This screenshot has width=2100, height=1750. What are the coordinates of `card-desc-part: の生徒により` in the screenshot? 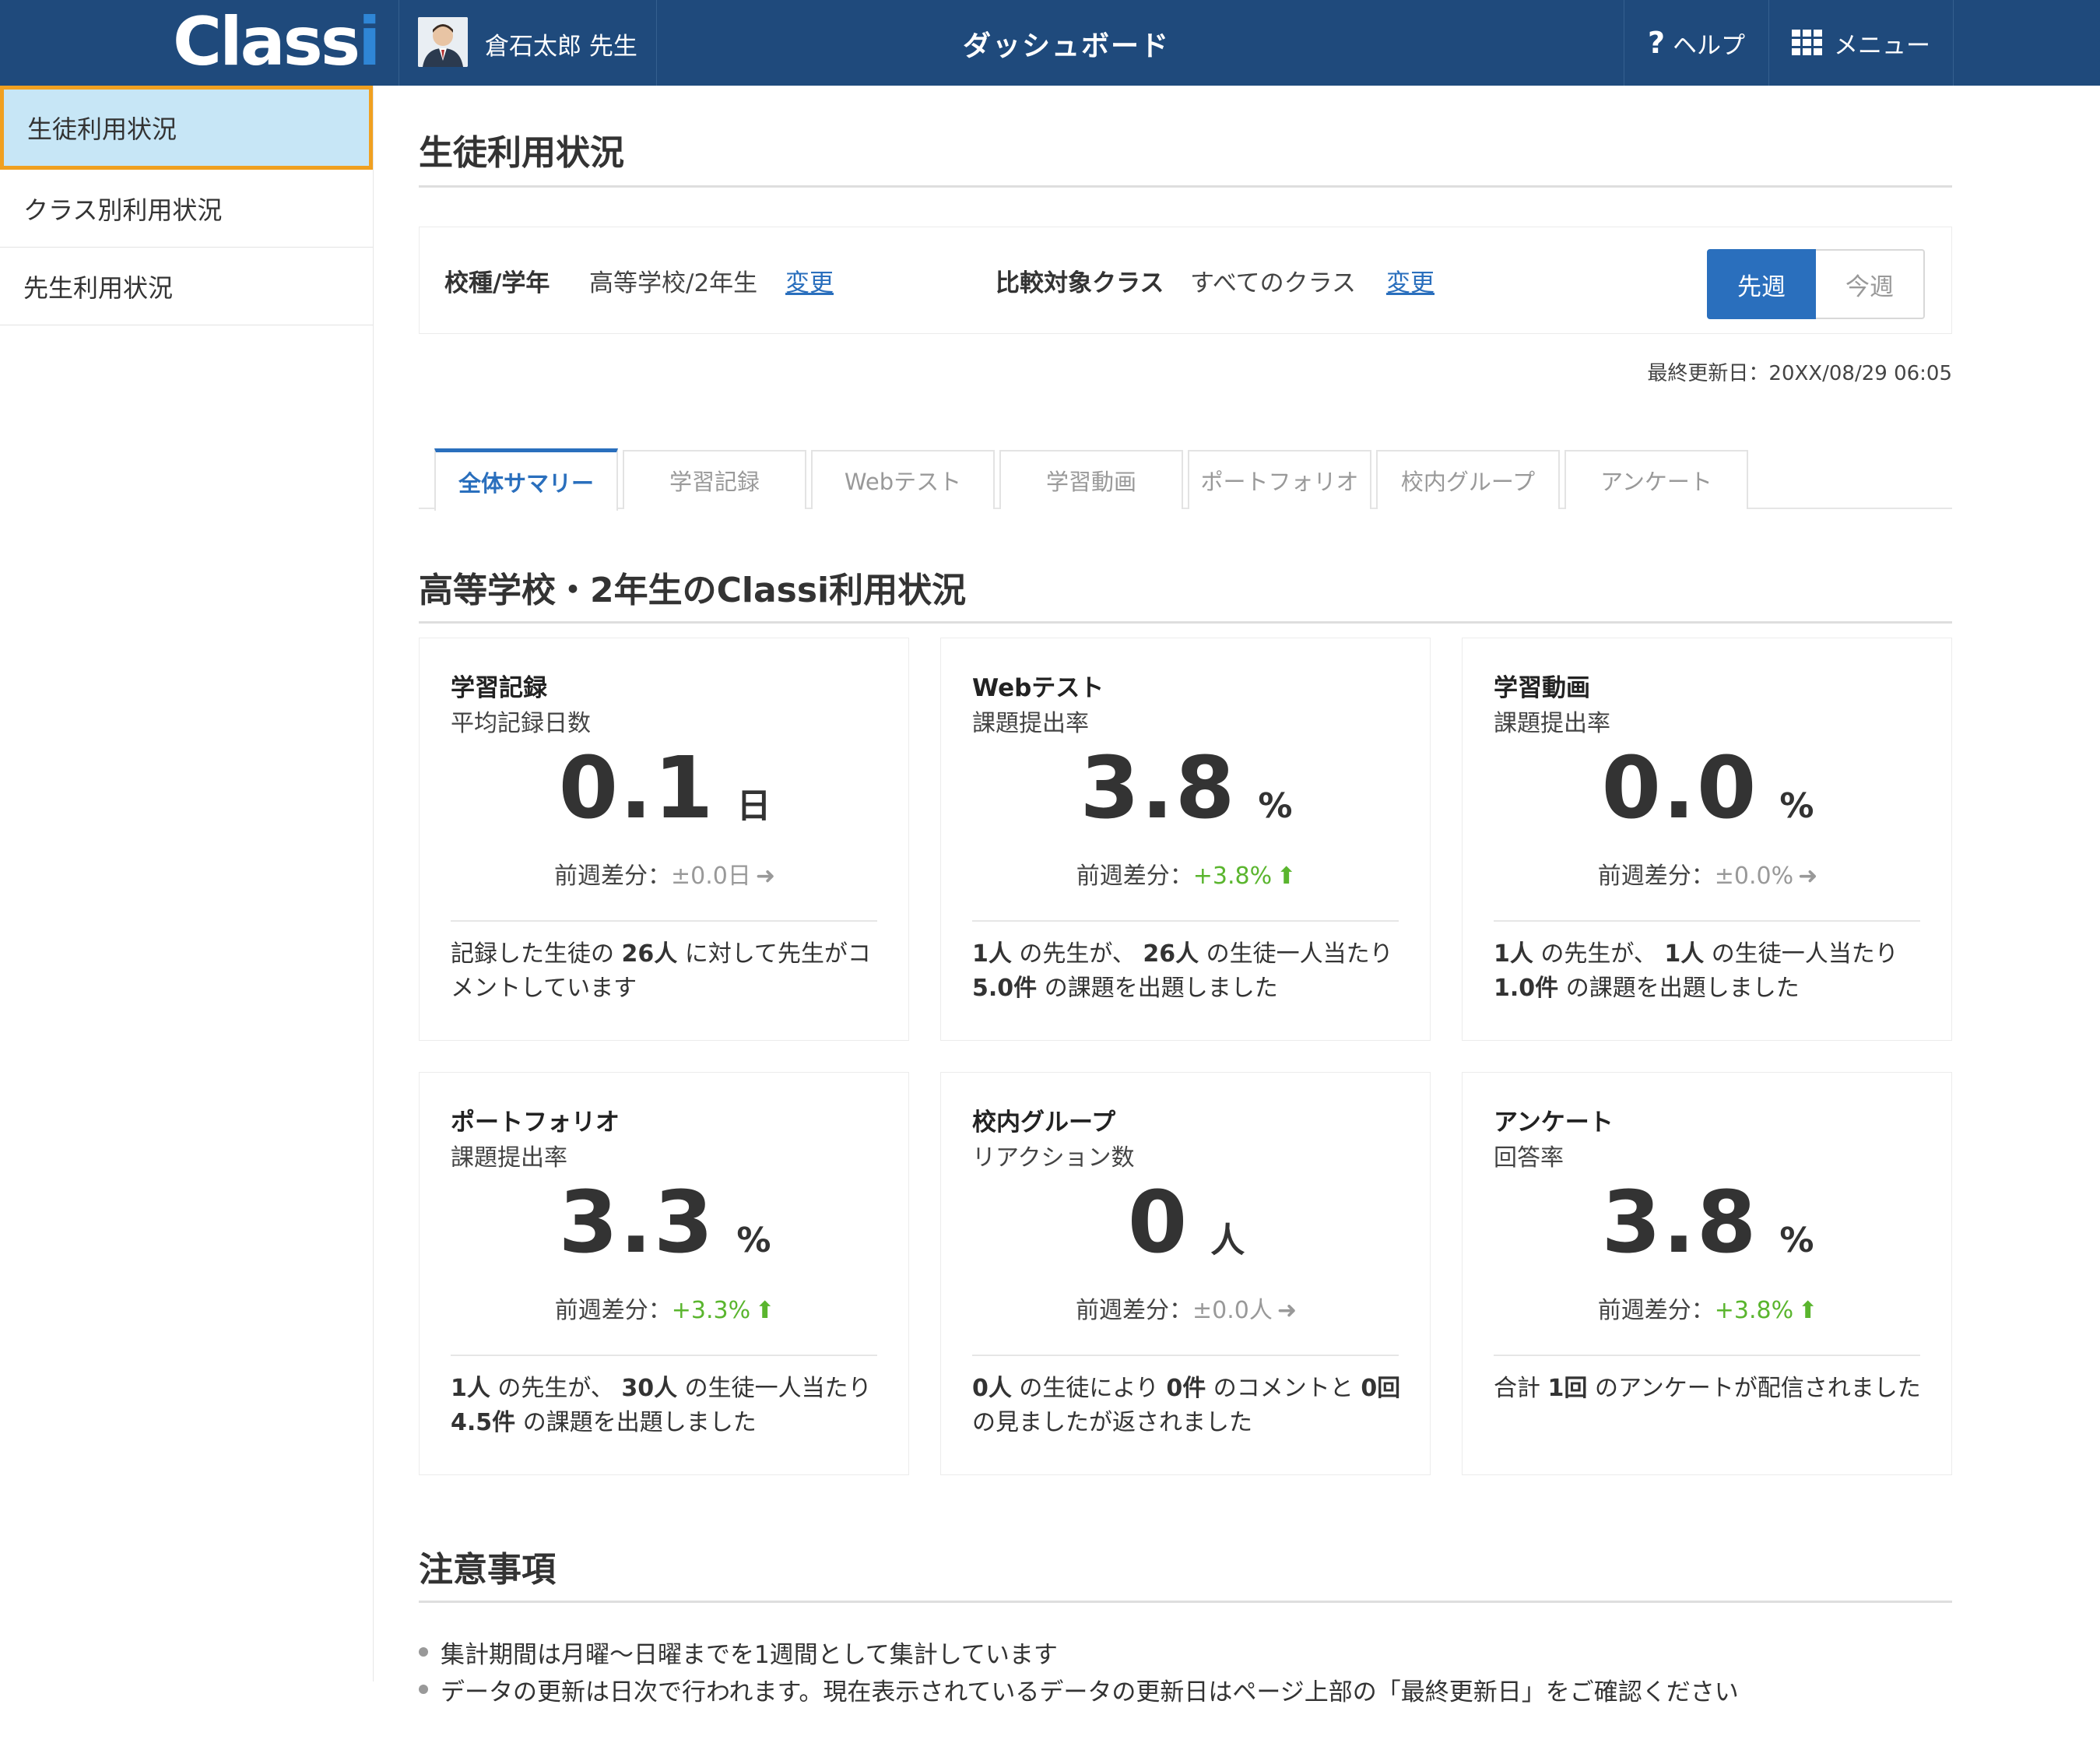 It's located at (1089, 1388).